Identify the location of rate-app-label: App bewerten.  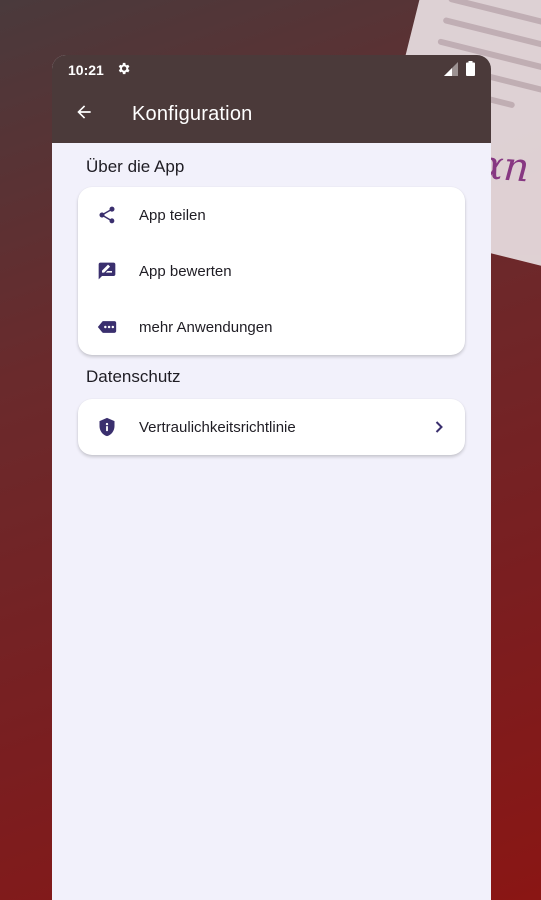
(185, 271).